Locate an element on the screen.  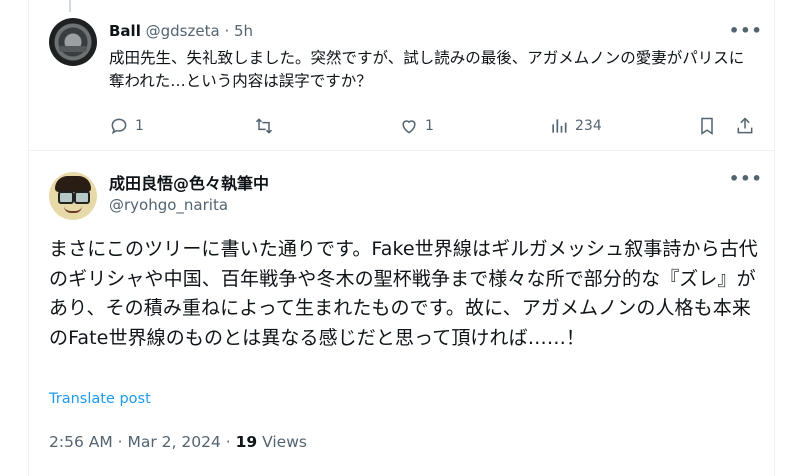
views-count: 234 is located at coordinates (588, 126).